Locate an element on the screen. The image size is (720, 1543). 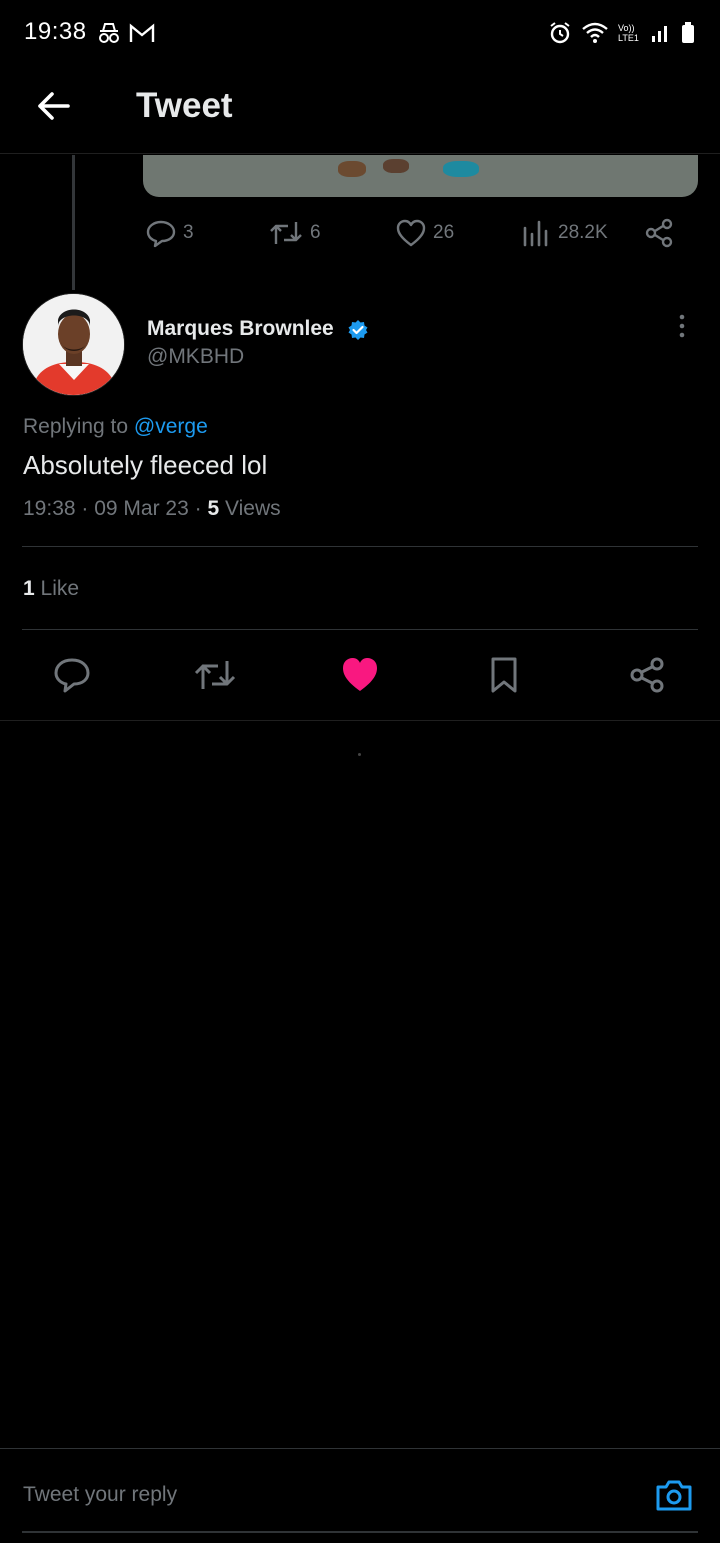
gmail-icon is located at coordinates (142, 32).